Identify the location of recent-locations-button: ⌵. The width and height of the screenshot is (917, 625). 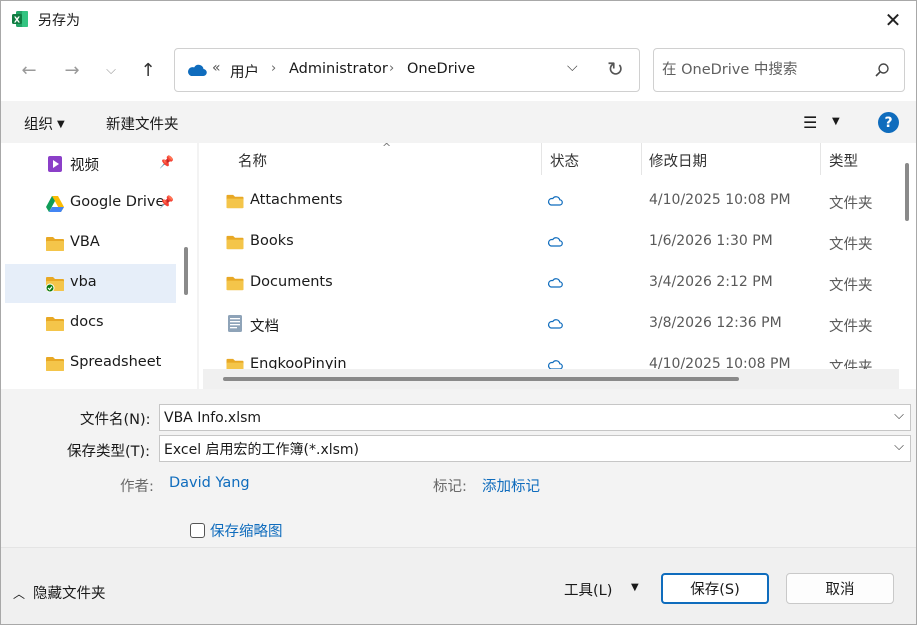
(111, 70).